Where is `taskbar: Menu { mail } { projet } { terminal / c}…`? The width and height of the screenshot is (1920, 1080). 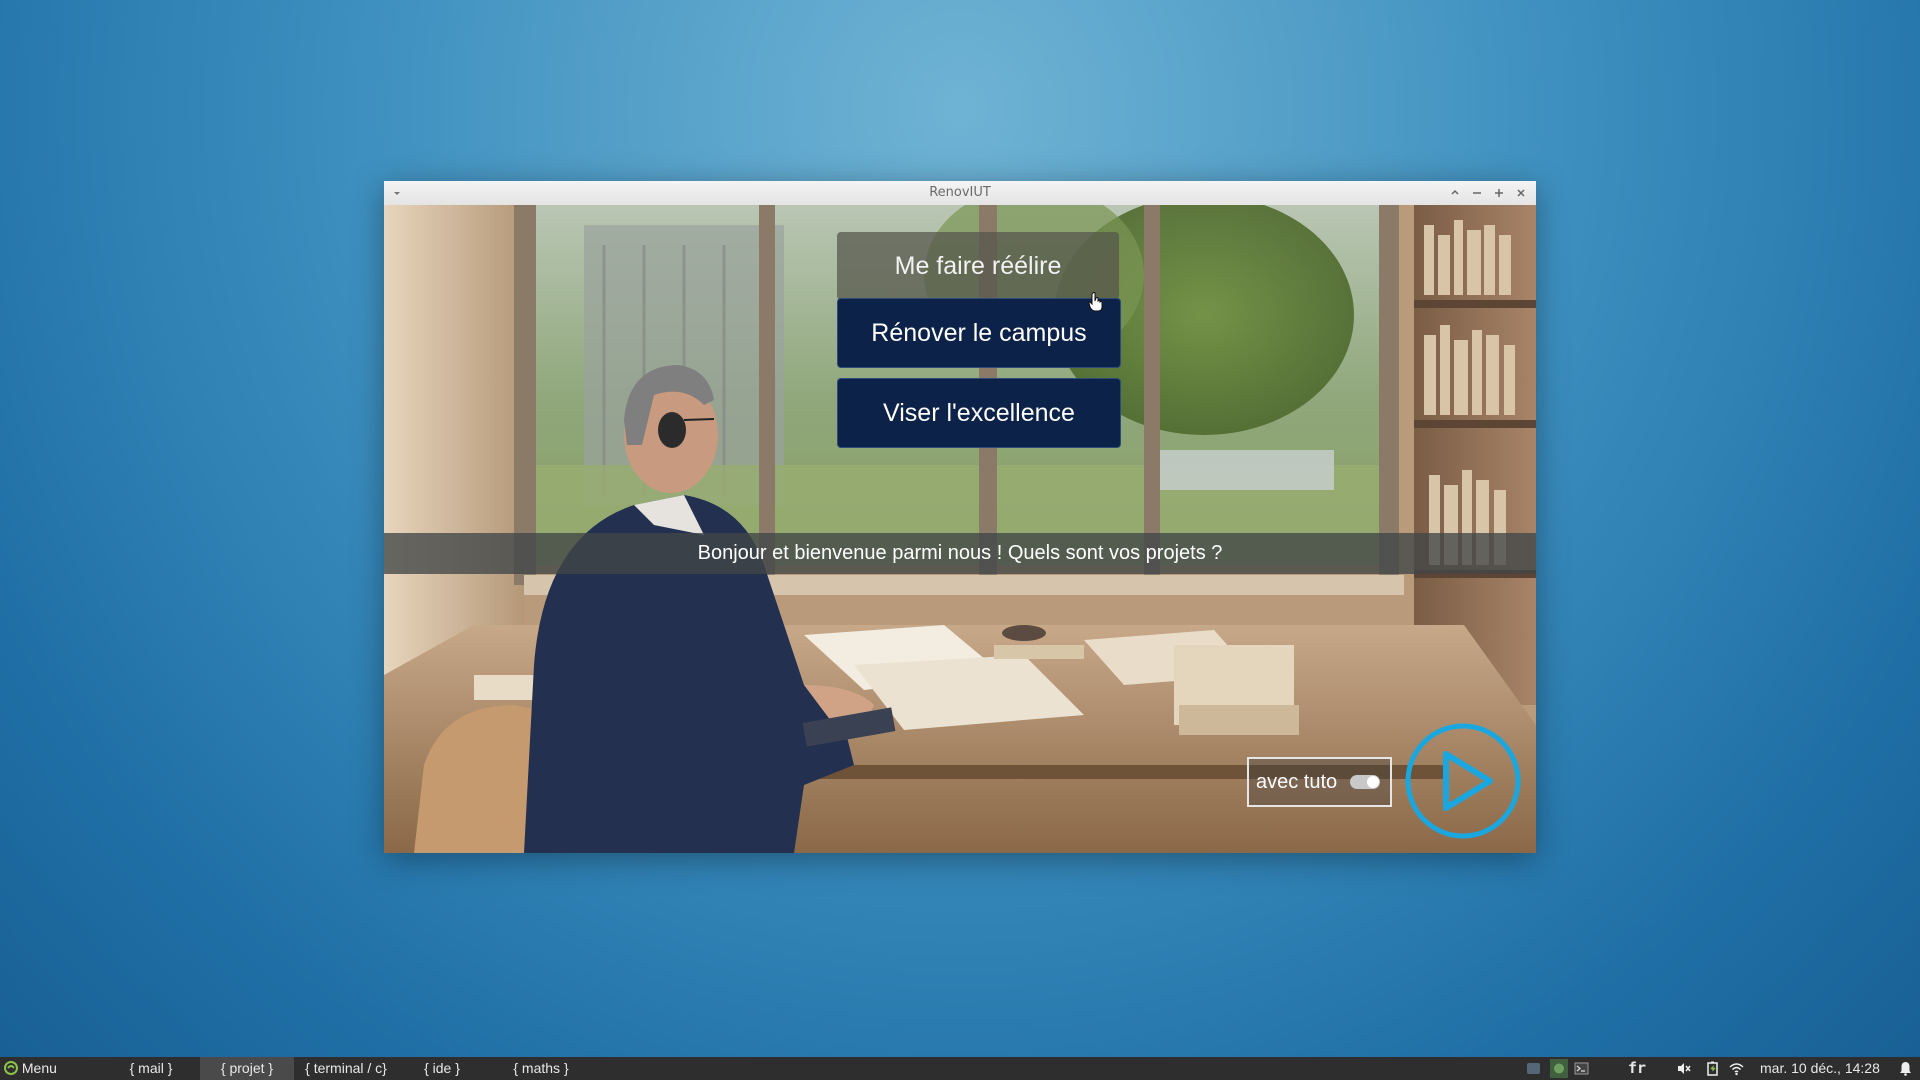 taskbar: Menu { mail } { projet } { terminal / c}… is located at coordinates (960, 1068).